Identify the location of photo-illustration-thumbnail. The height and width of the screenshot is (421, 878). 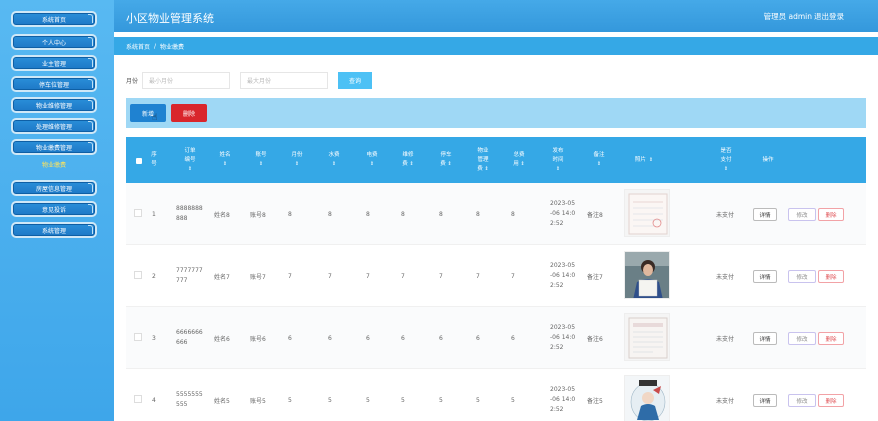
(647, 398).